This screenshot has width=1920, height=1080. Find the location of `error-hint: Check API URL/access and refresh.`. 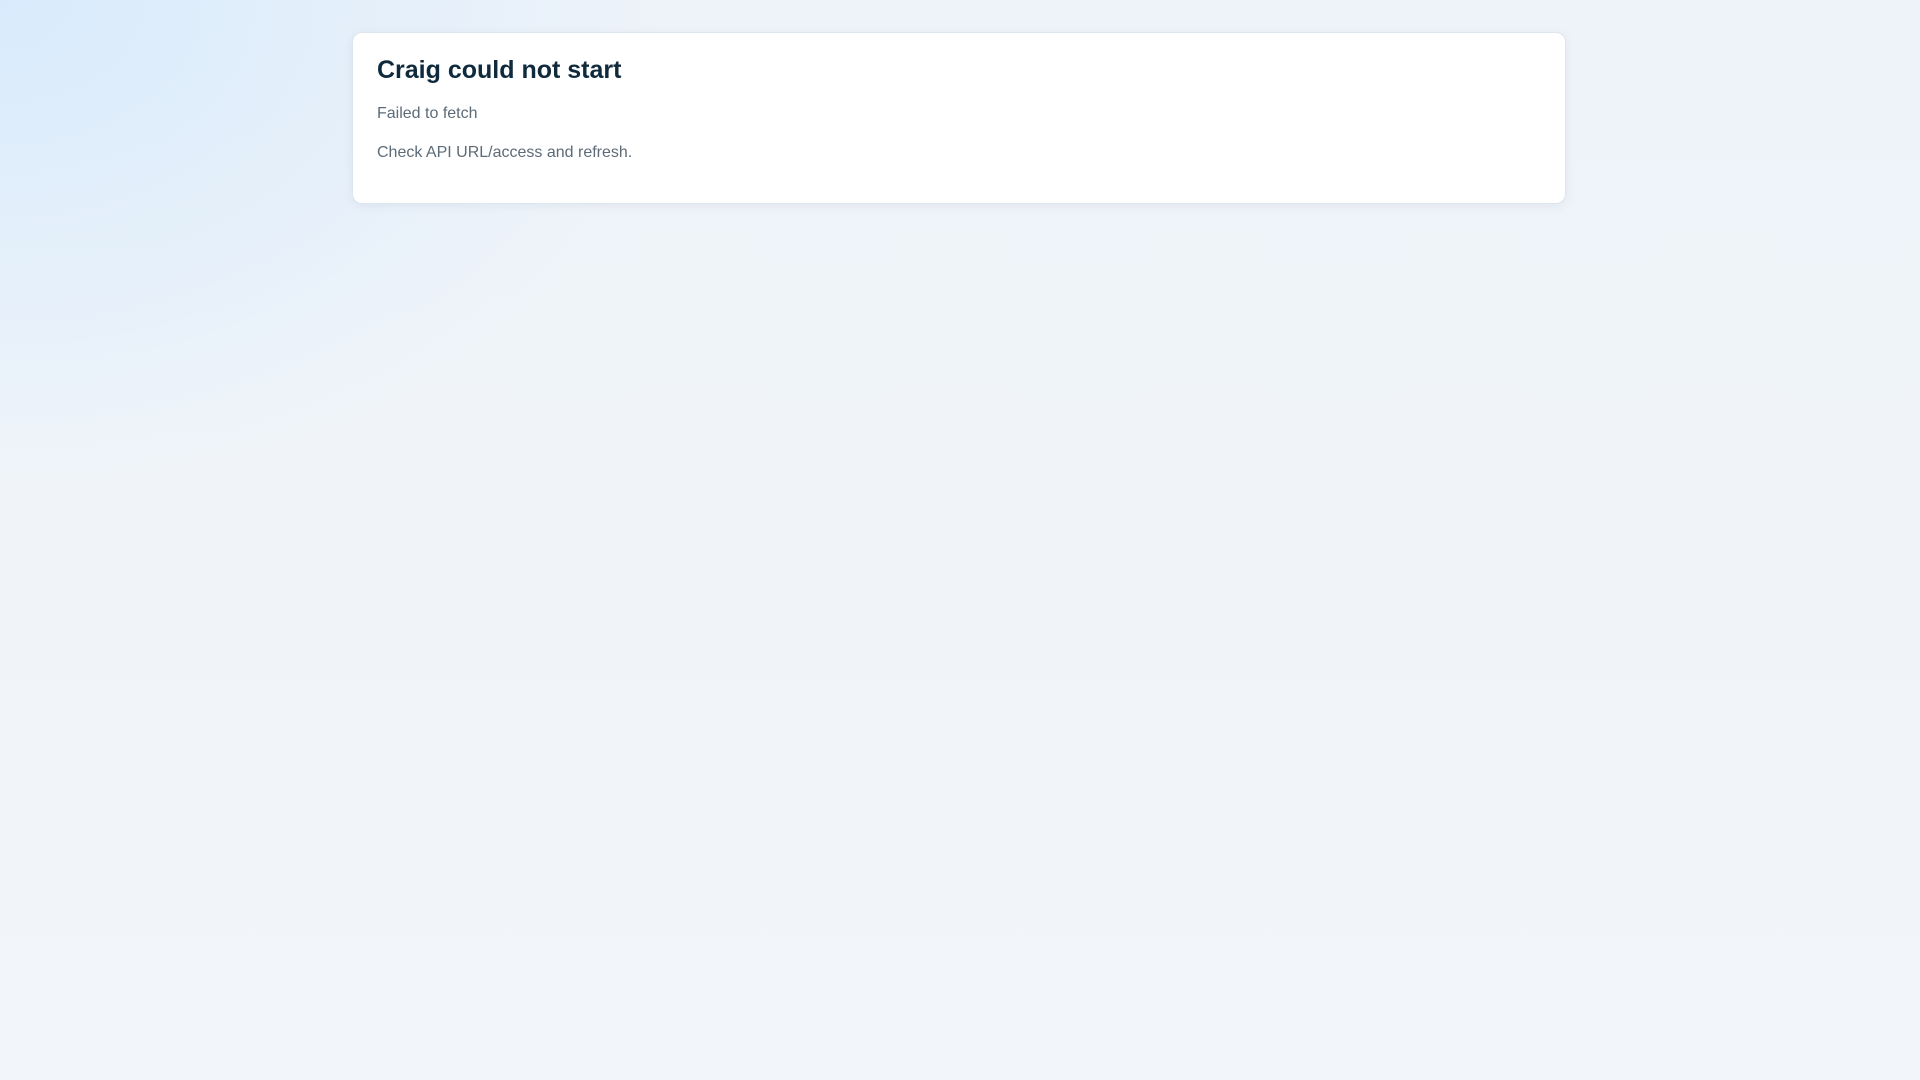

error-hint: Check API URL/access and refresh. is located at coordinates (505, 152).